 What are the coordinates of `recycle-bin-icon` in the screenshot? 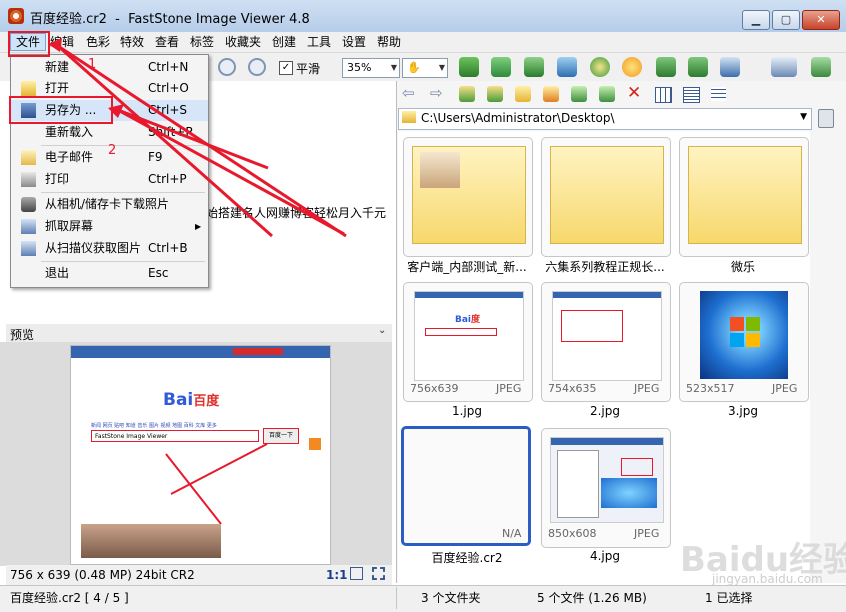 It's located at (826, 118).